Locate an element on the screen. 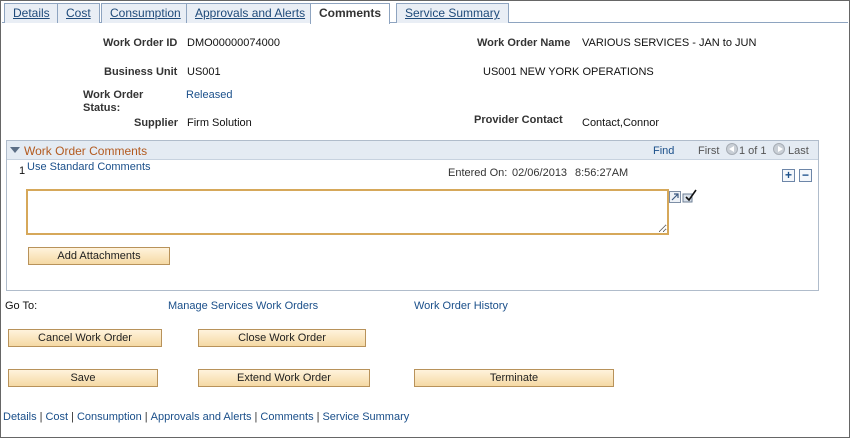  tab-label: Consumption is located at coordinates (145, 13).